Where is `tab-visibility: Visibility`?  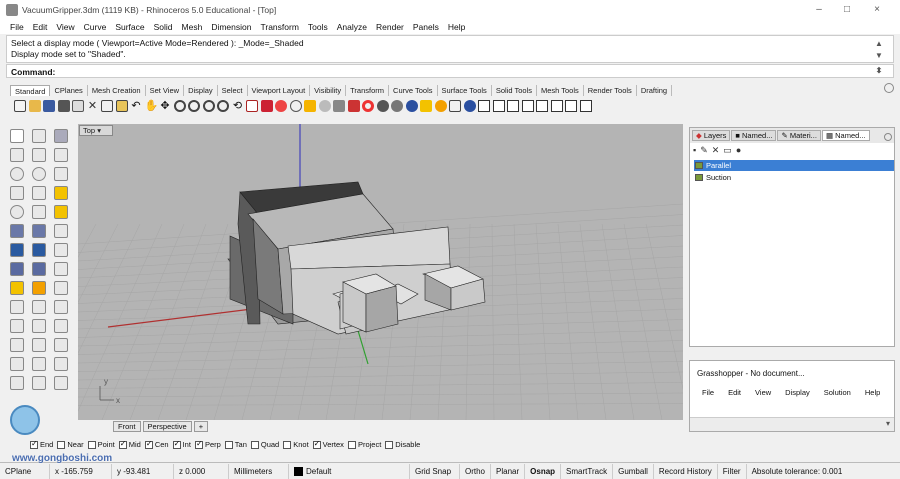
tab-visibility: Visibility is located at coordinates (328, 90).